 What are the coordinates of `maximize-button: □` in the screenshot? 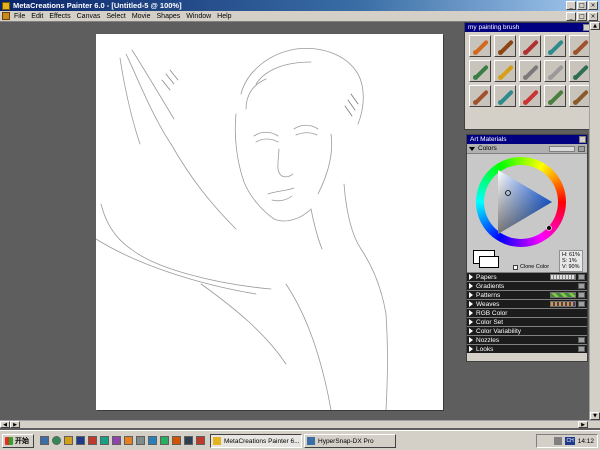 It's located at (582, 5).